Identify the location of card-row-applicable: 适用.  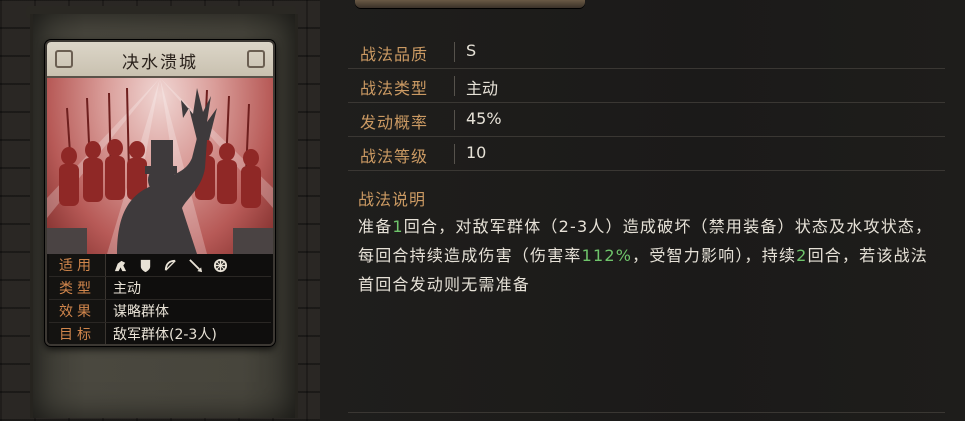
(160, 265).